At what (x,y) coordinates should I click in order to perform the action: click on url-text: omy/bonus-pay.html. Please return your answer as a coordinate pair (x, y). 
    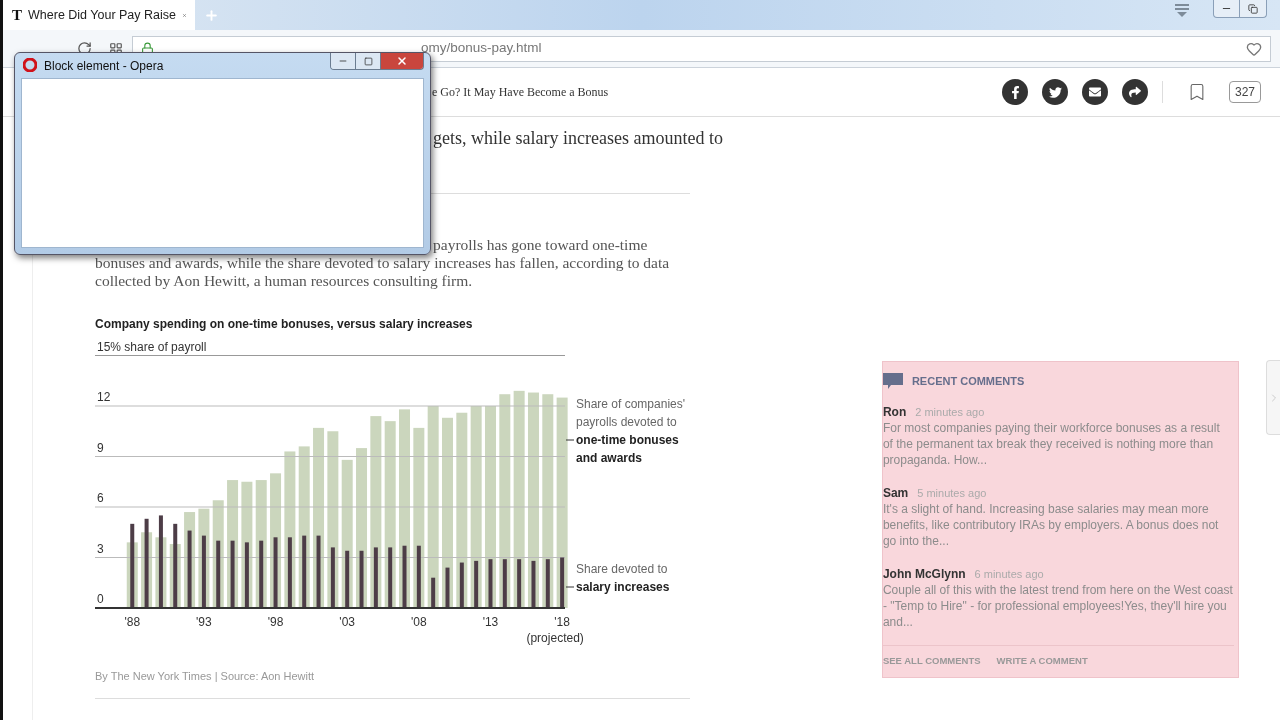
    Looking at the image, I should click on (481, 48).